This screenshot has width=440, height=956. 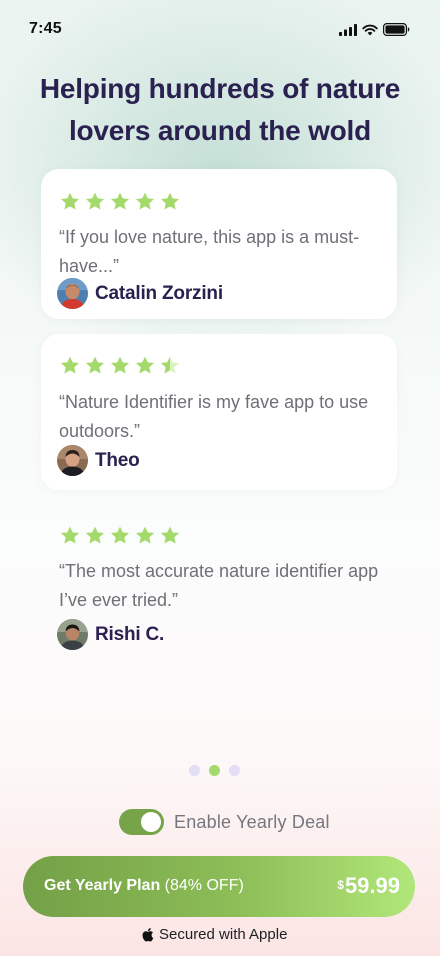 What do you see at coordinates (220, 30) in the screenshot?
I see `status-bar: 7:45` at bounding box center [220, 30].